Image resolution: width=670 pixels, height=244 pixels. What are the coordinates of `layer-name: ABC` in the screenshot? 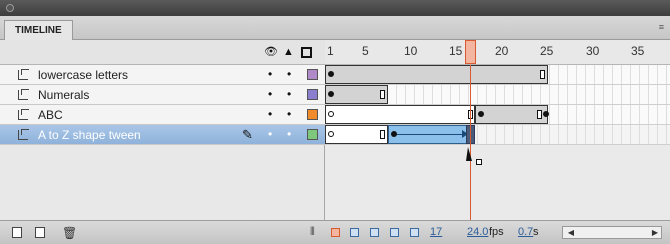 It's located at (50, 115).